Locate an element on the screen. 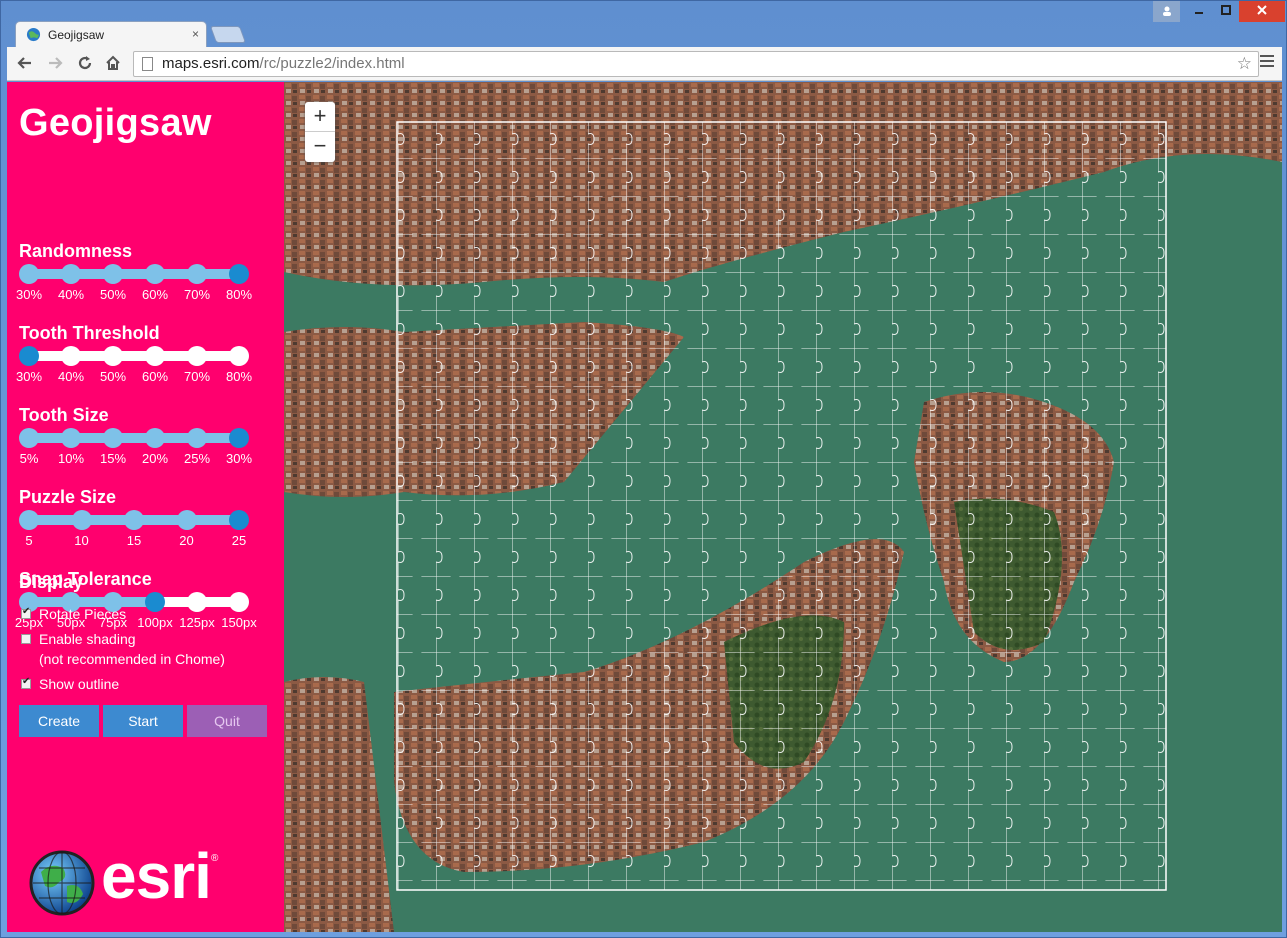  close-icon is located at coordinates (1262, 11).